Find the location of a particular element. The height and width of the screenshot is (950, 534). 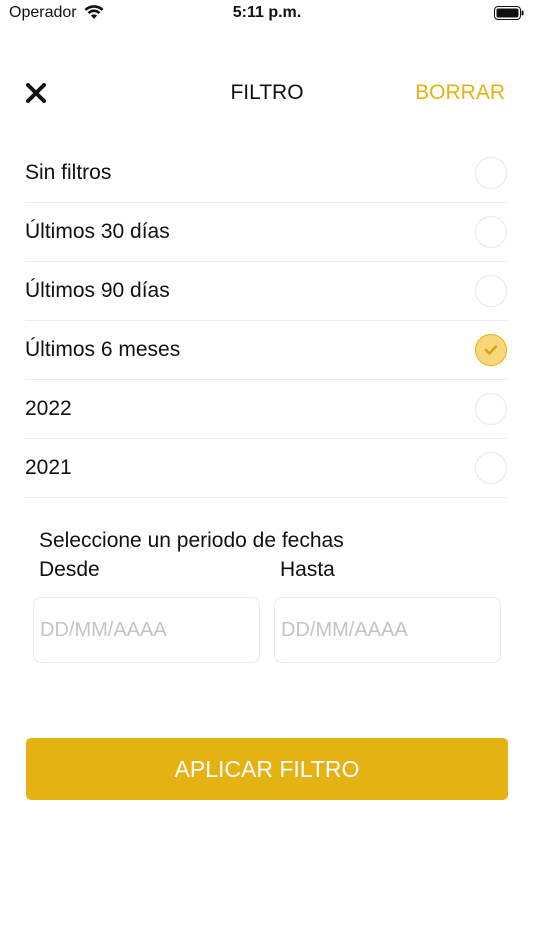

filter-option-no-filter: Sin filtros is located at coordinates (266, 173).